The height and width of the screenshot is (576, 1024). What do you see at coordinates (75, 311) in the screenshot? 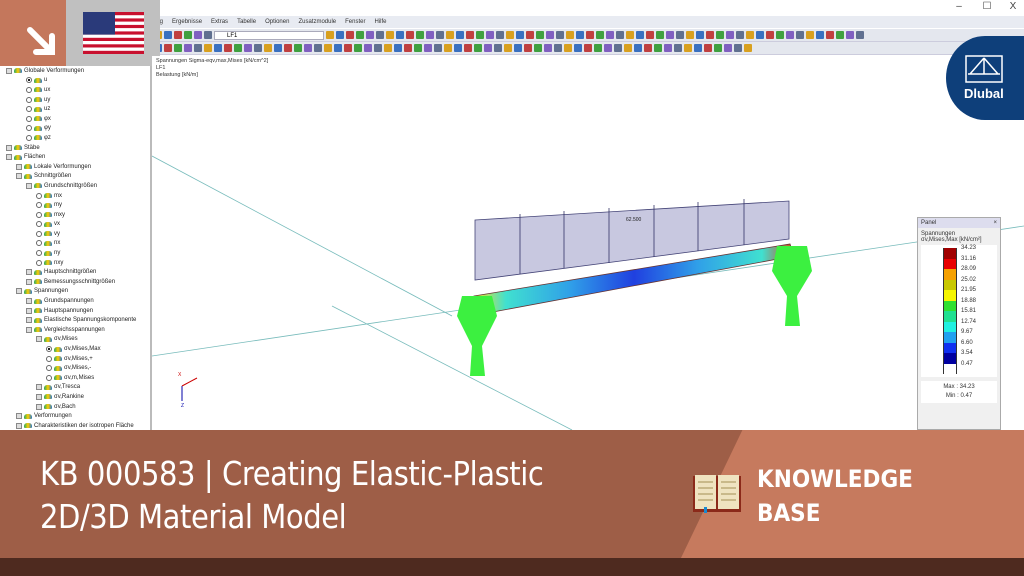
I see `tree-node: Hauptspannungen` at bounding box center [75, 311].